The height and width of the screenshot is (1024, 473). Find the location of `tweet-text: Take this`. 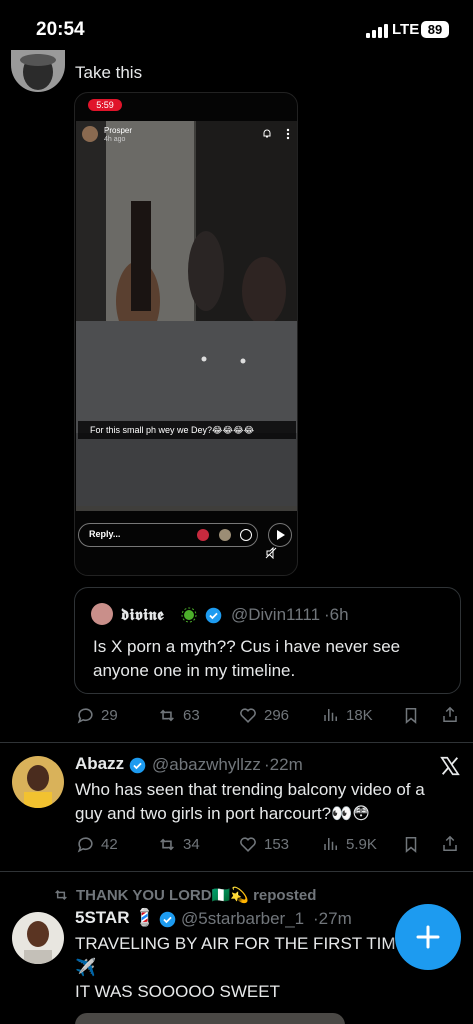

tweet-text: Take this is located at coordinates (109, 72).